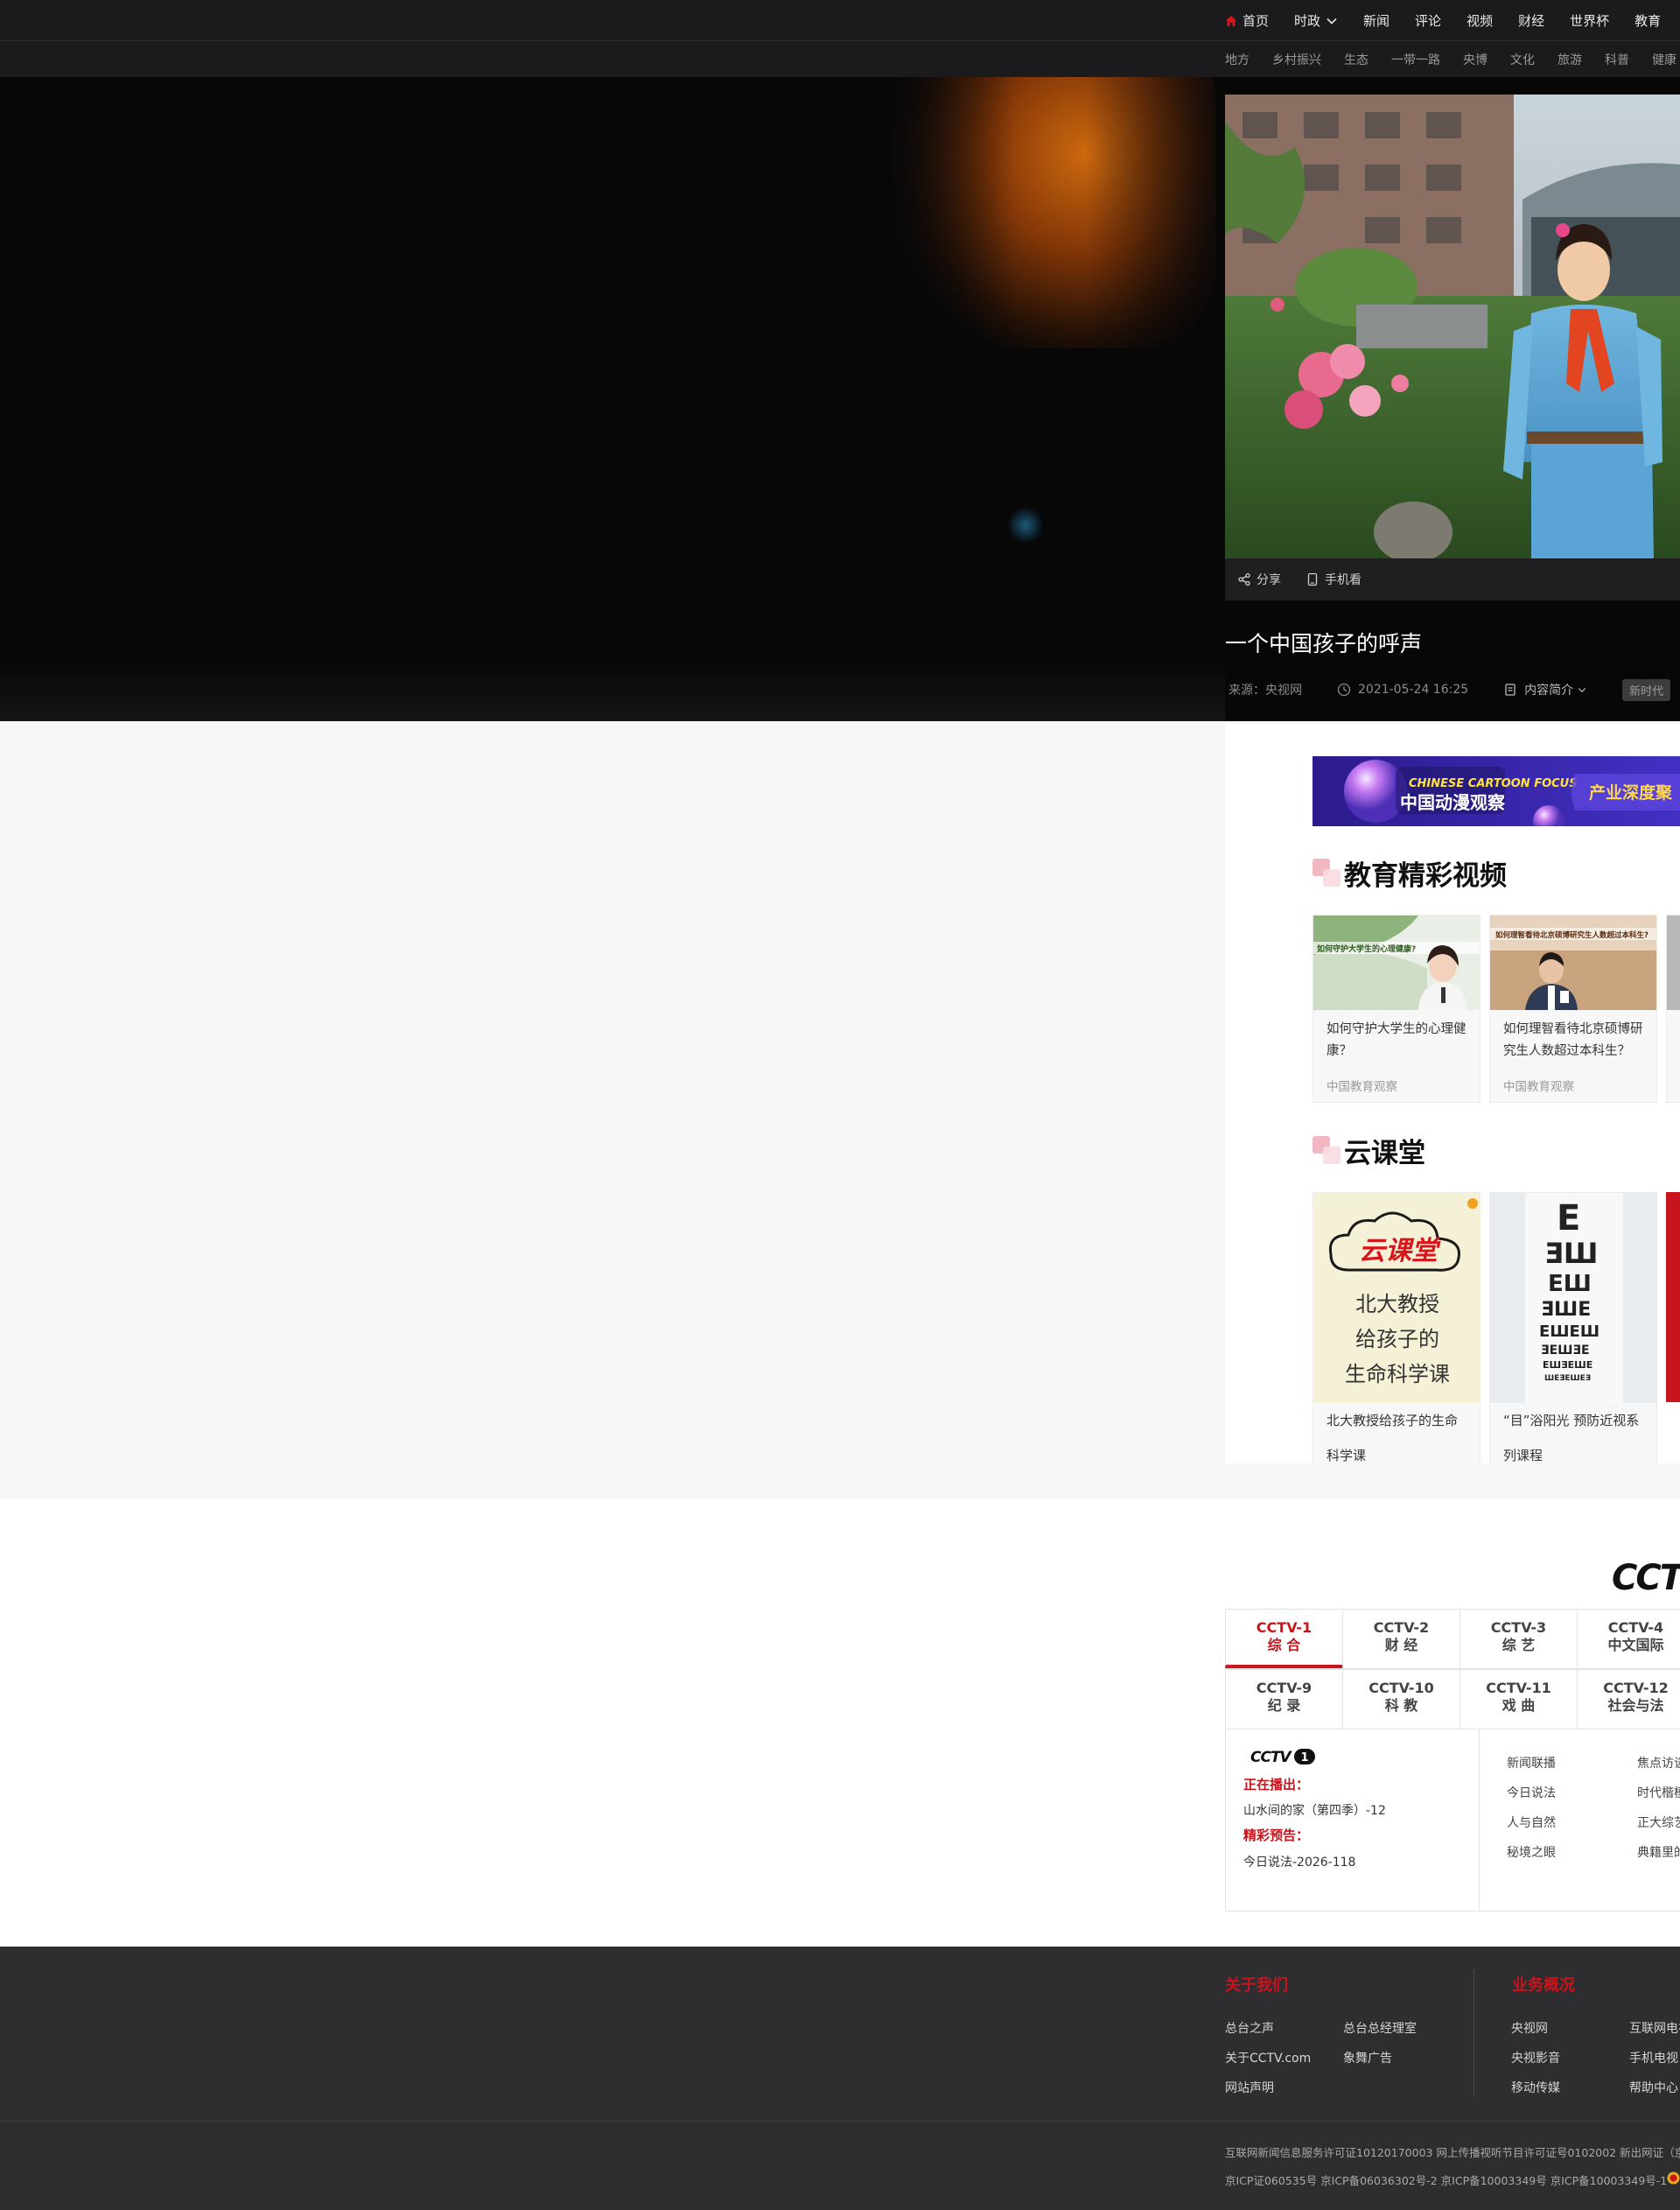 This screenshot has width=1680, height=2210. What do you see at coordinates (1646, 689) in the screenshot?
I see `video-tag: 新时代` at bounding box center [1646, 689].